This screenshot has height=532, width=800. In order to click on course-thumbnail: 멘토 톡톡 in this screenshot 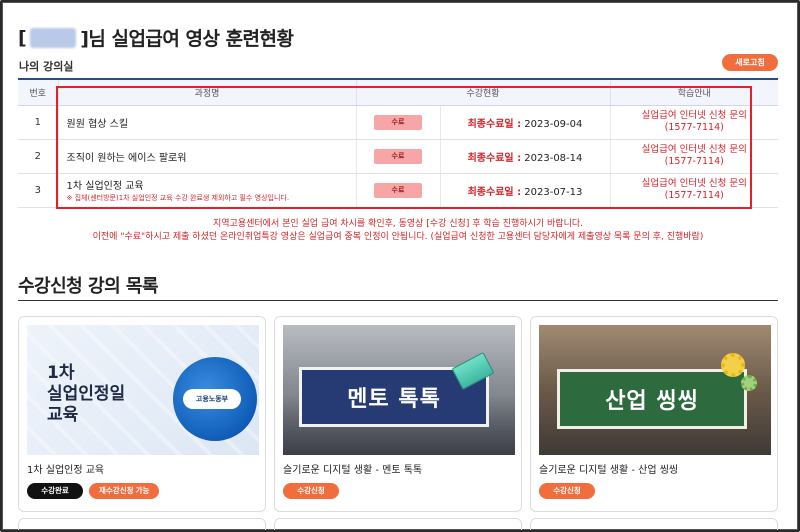, I will do `click(399, 390)`.